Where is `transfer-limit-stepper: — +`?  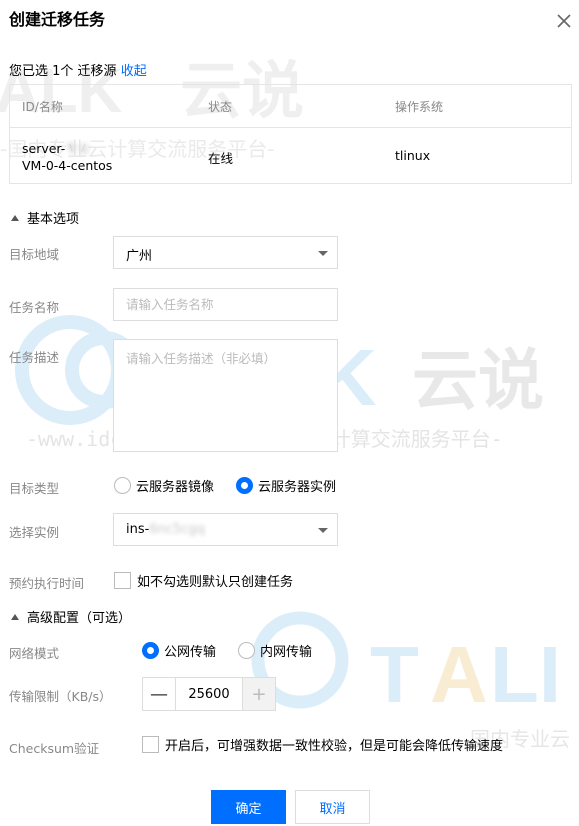 transfer-limit-stepper: — + is located at coordinates (209, 694).